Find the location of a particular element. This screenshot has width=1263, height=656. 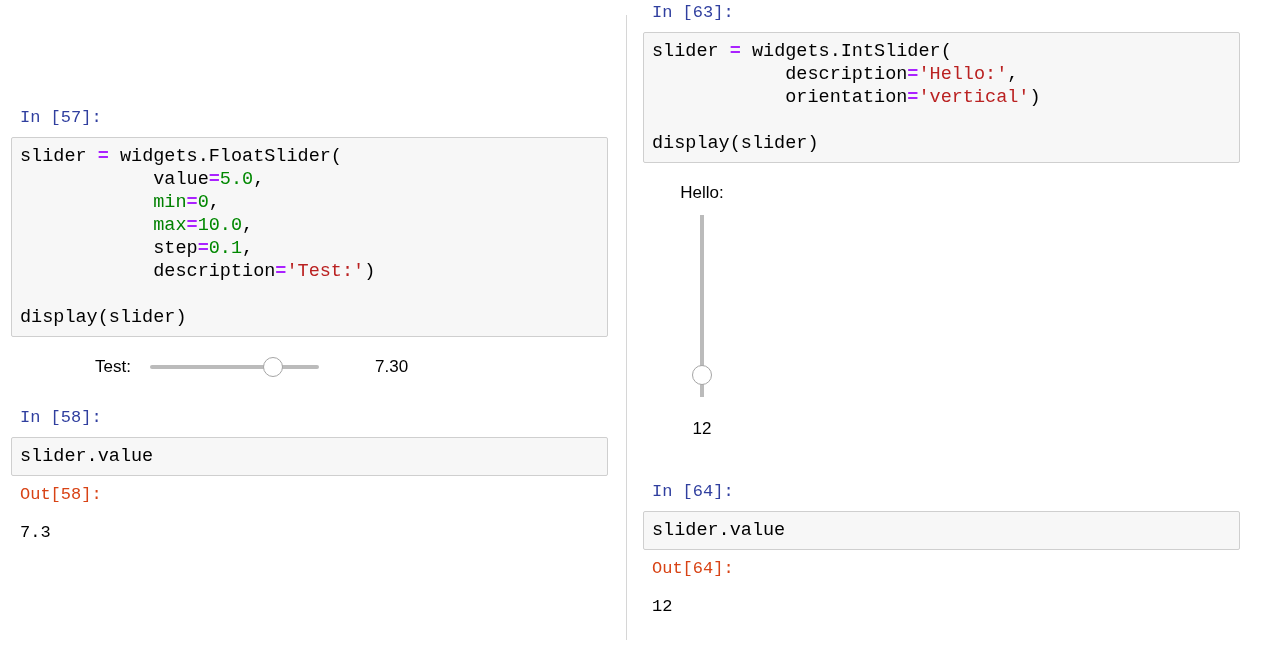

output-text: 12 is located at coordinates (662, 607).